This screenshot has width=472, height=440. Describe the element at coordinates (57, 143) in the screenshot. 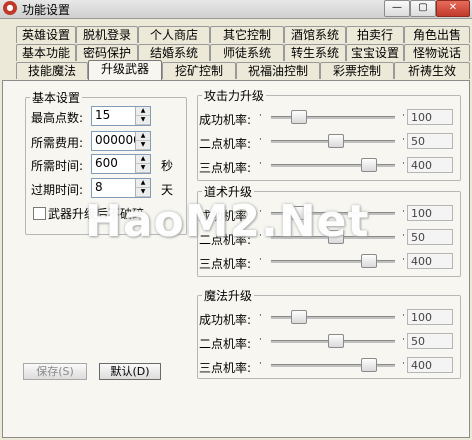

I see `cost-label: 所需费用:` at that location.